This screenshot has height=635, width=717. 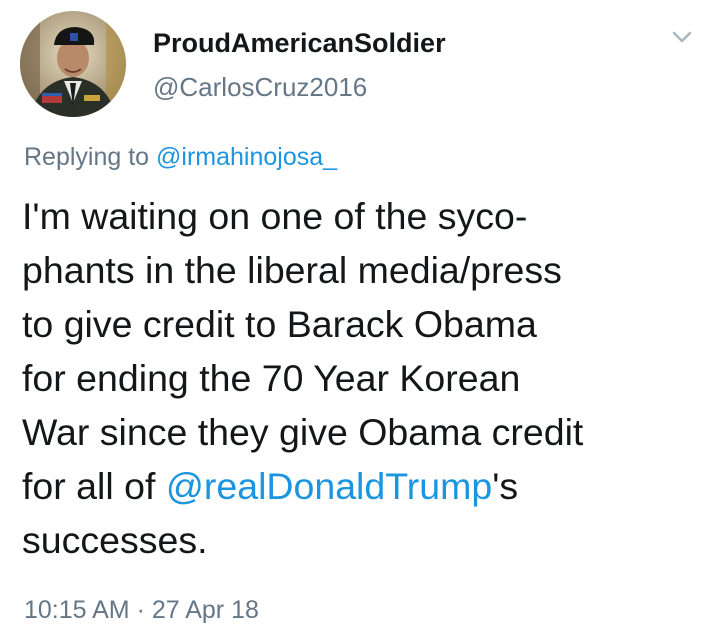 What do you see at coordinates (292, 270) in the screenshot?
I see `tweet-line: phants in the liberal media/press` at bounding box center [292, 270].